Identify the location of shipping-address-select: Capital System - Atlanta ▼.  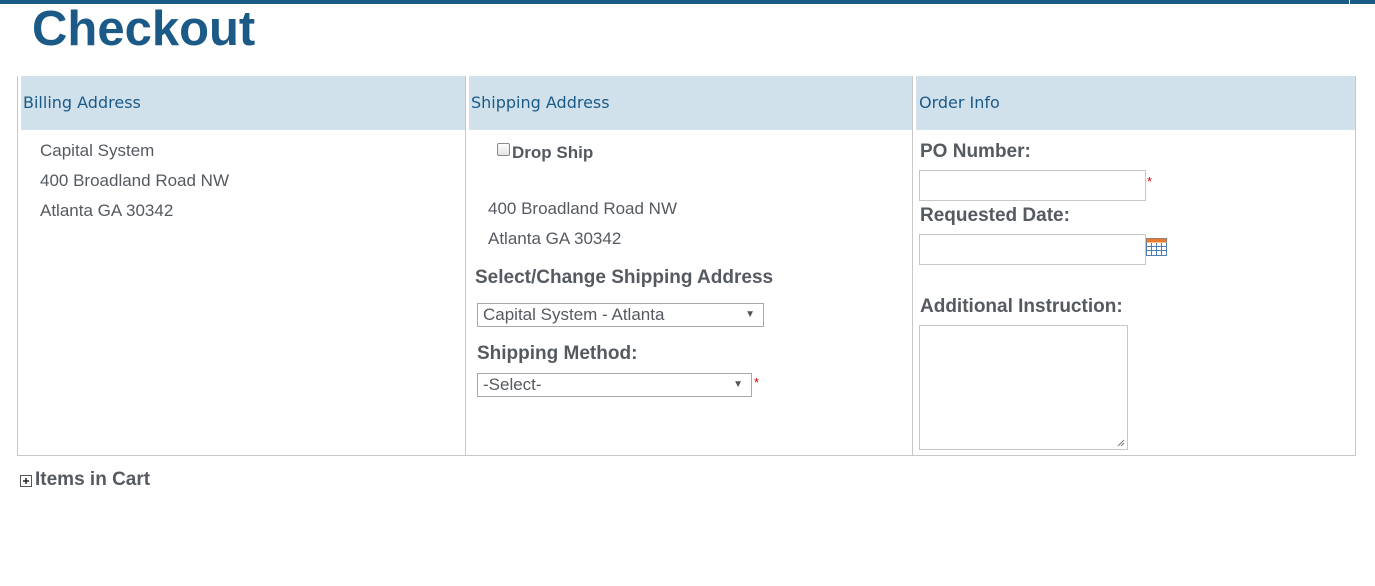
(620, 315).